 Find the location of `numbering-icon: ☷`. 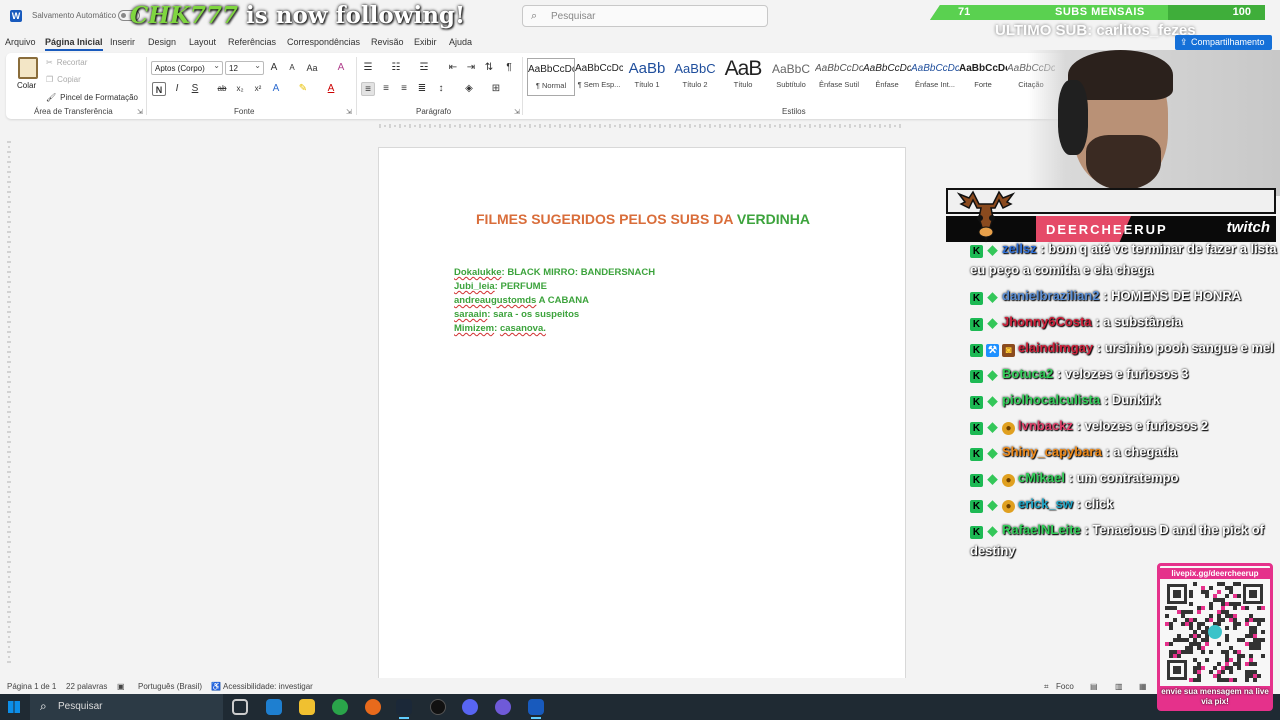

numbering-icon: ☷ is located at coordinates (396, 68).